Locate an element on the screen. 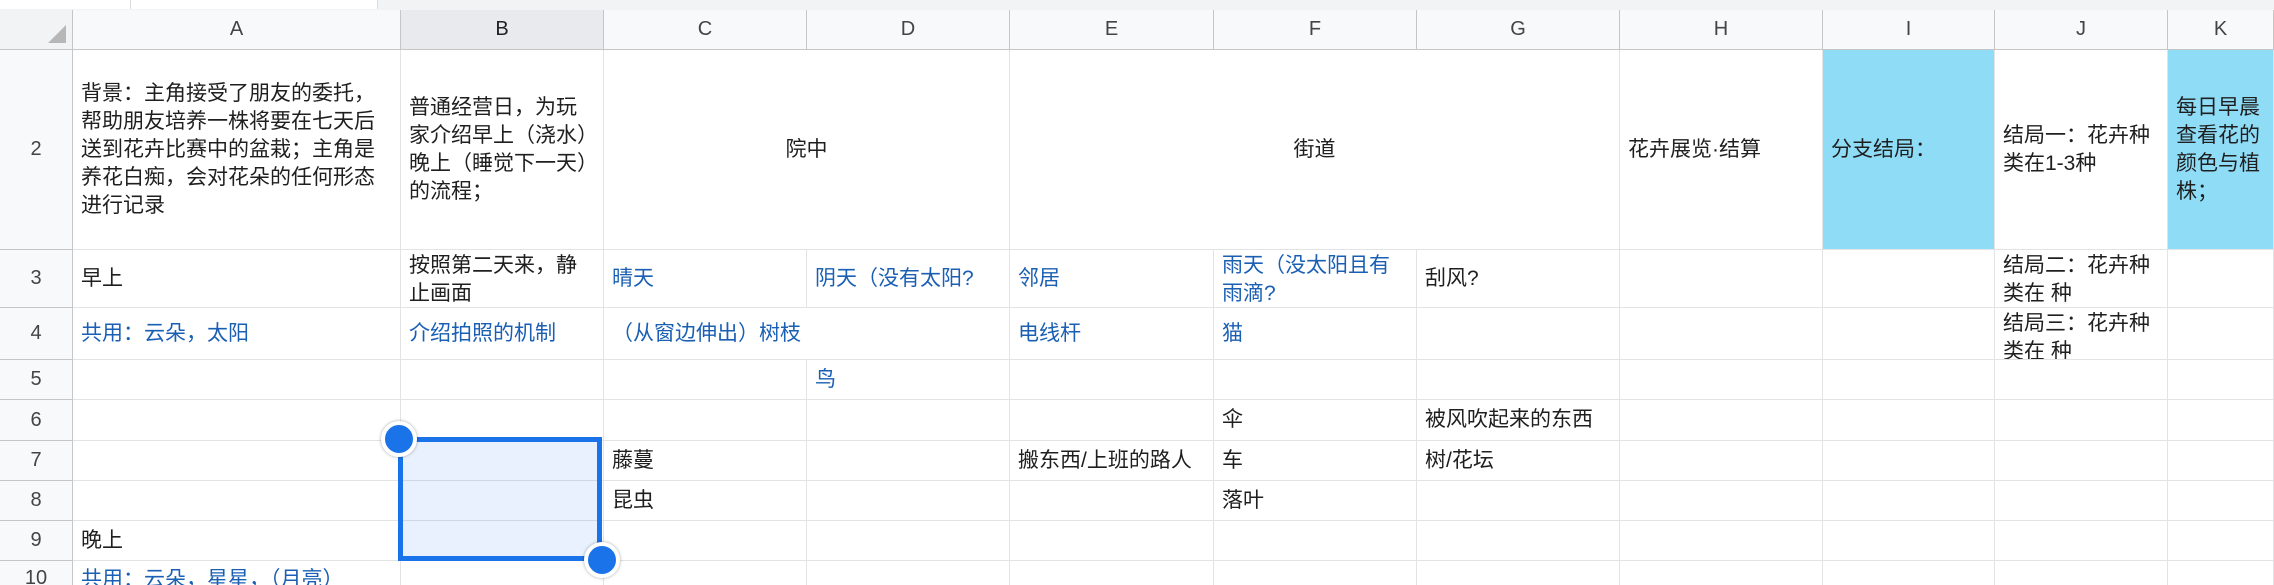 This screenshot has height=585, width=2274. cell-h8 is located at coordinates (1721, 501).